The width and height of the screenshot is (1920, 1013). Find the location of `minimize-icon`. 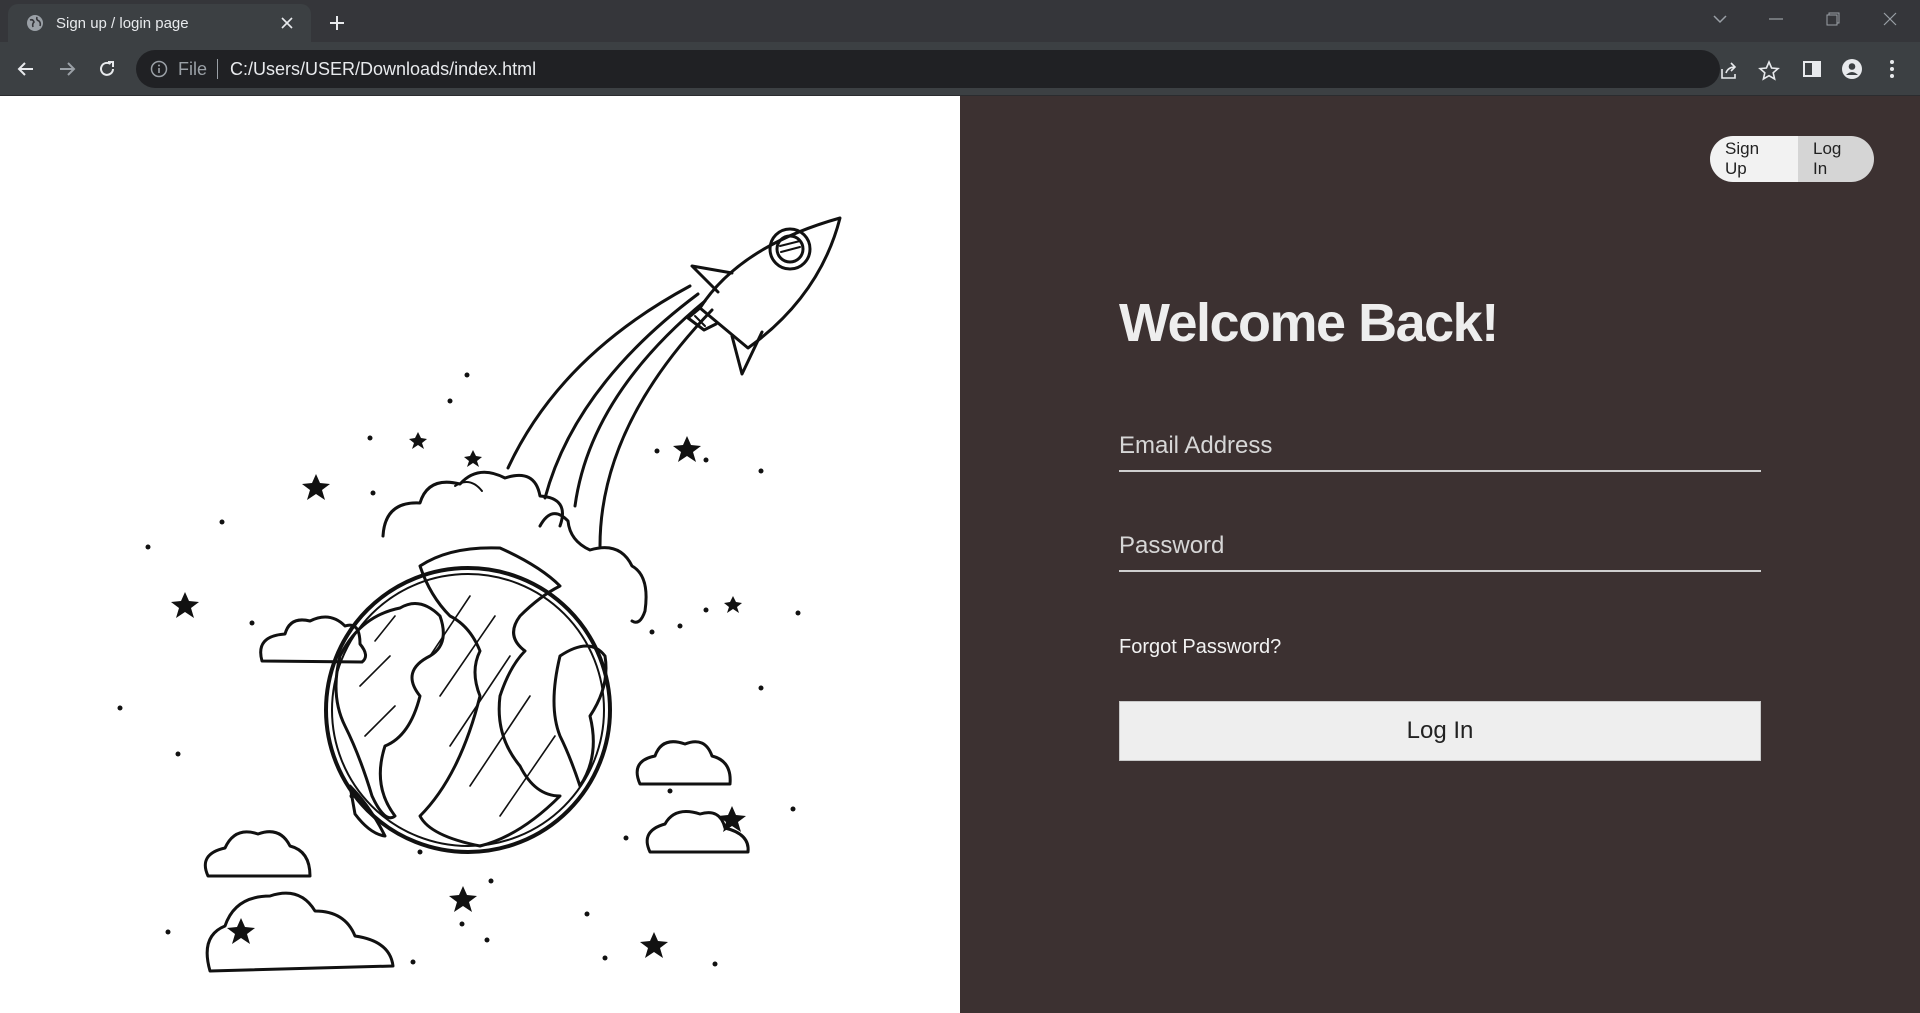

minimize-icon is located at coordinates (1776, 19).